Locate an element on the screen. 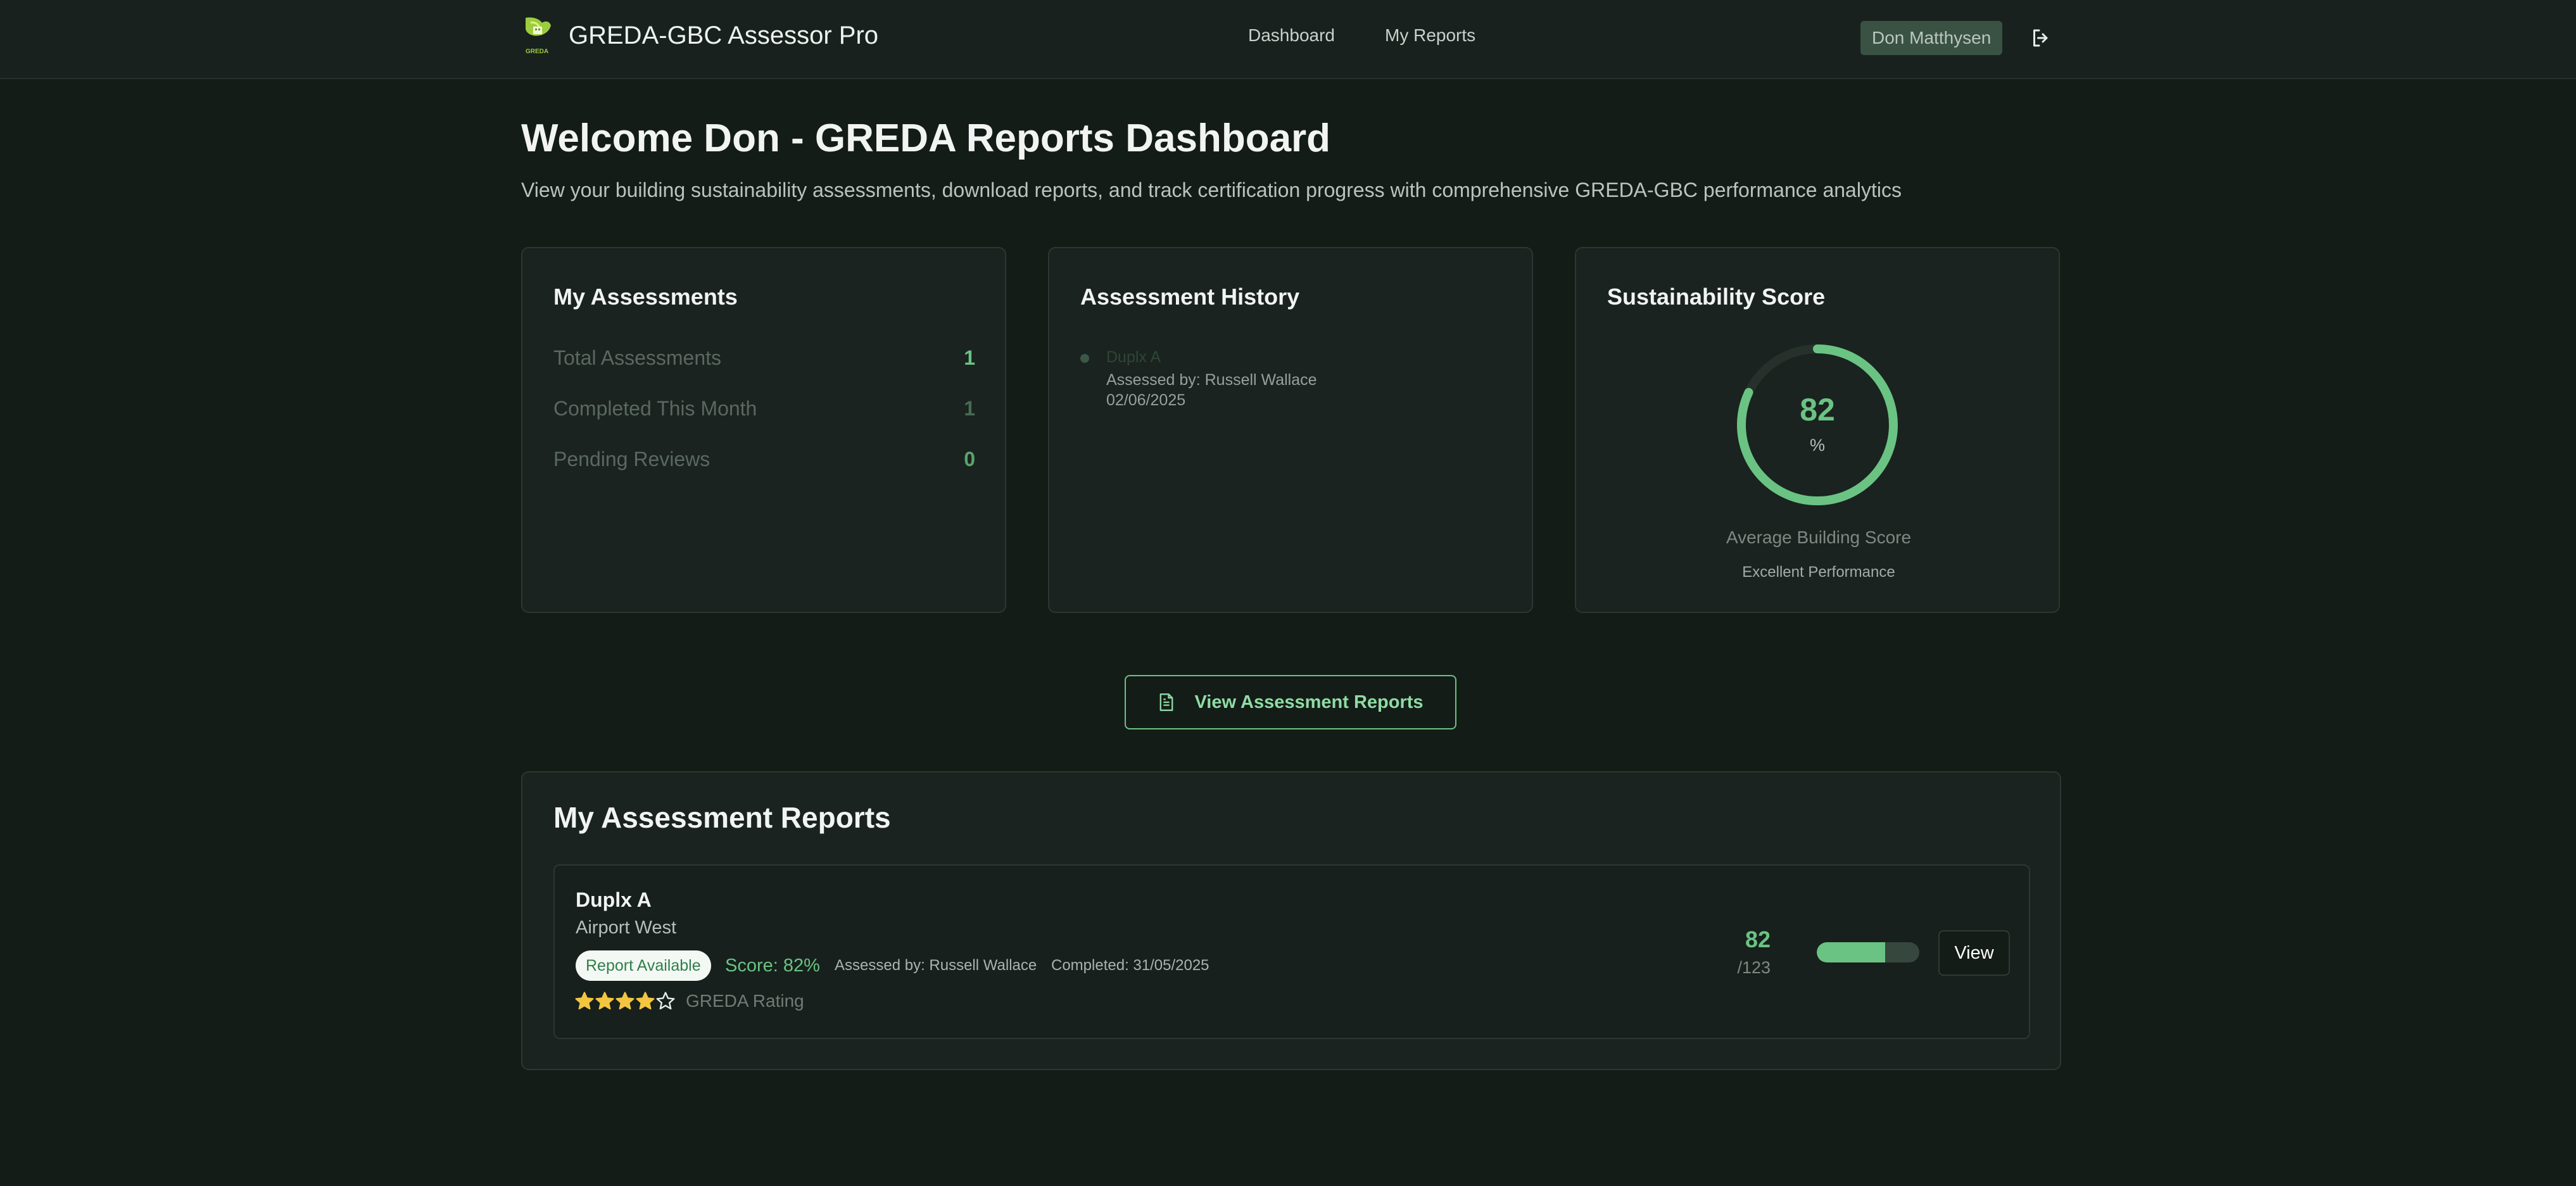  report-available-badge: Report Available is located at coordinates (643, 965).